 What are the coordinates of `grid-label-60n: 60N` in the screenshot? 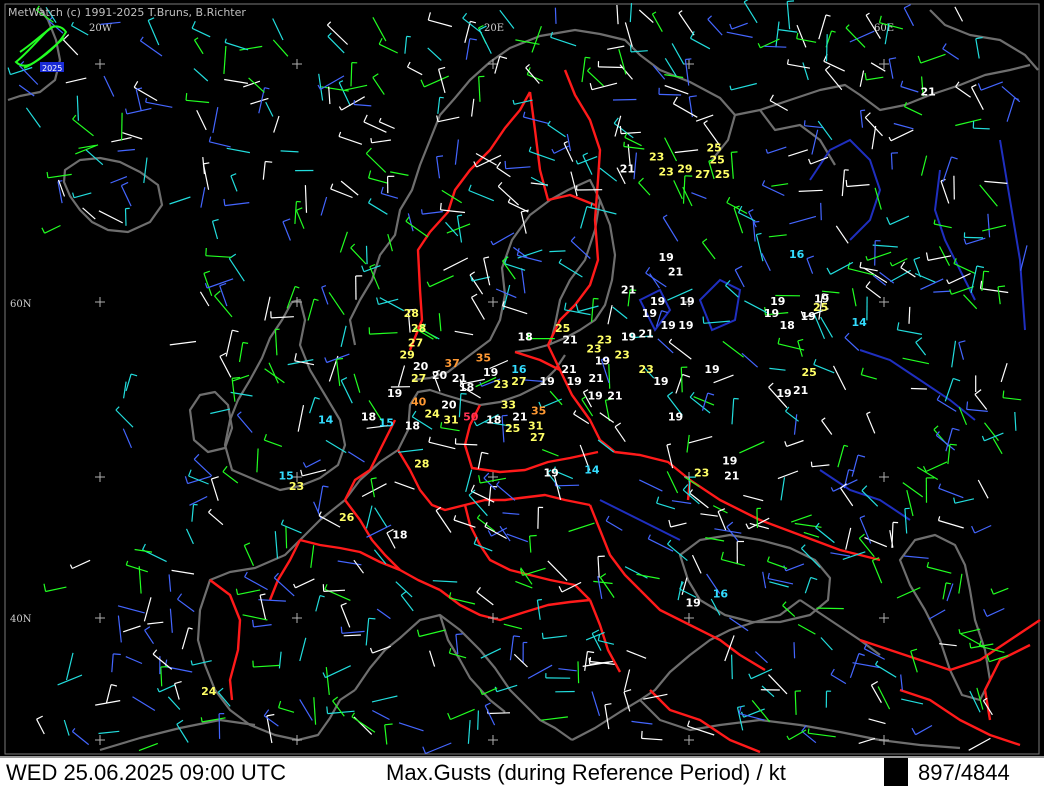 It's located at (21, 304).